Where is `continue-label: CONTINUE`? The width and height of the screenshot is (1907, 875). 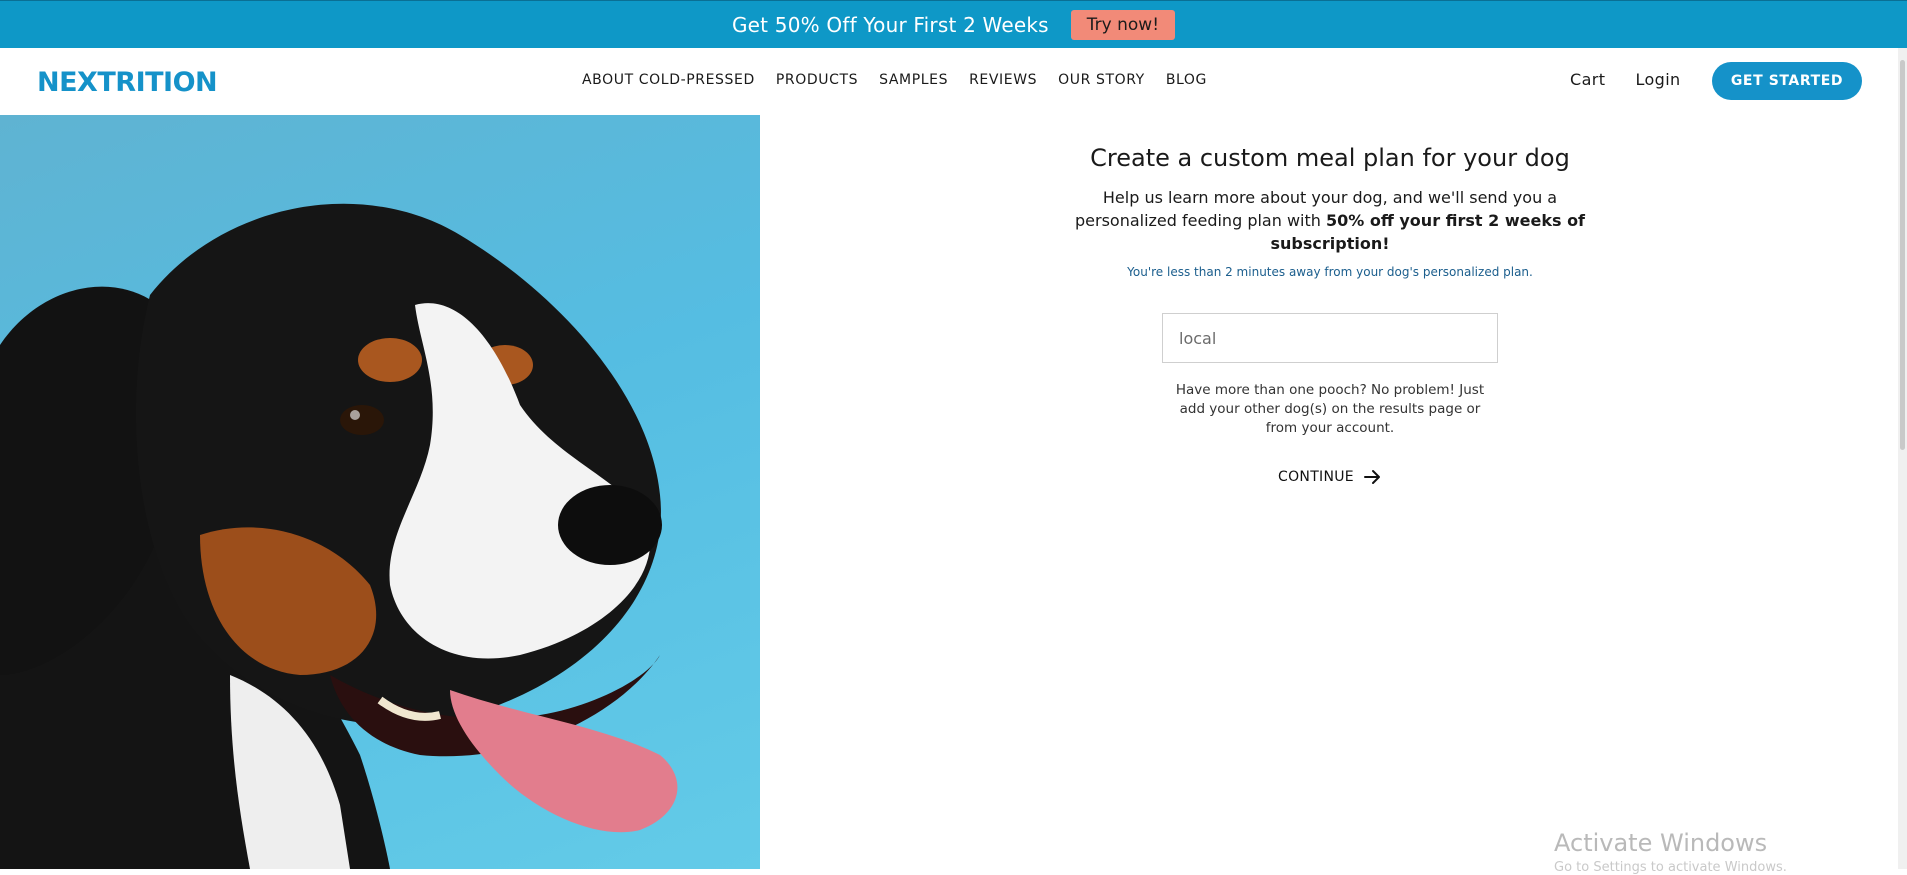 continue-label: CONTINUE is located at coordinates (1316, 477).